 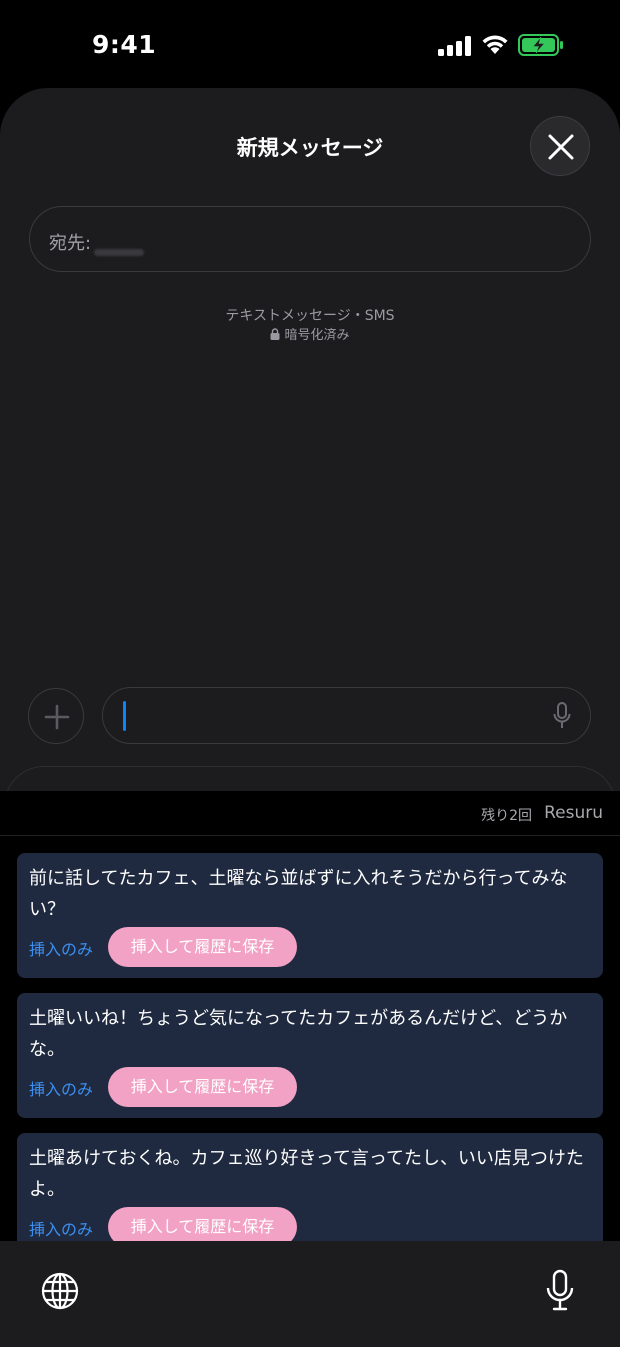 What do you see at coordinates (124, 716) in the screenshot?
I see `text-cursor` at bounding box center [124, 716].